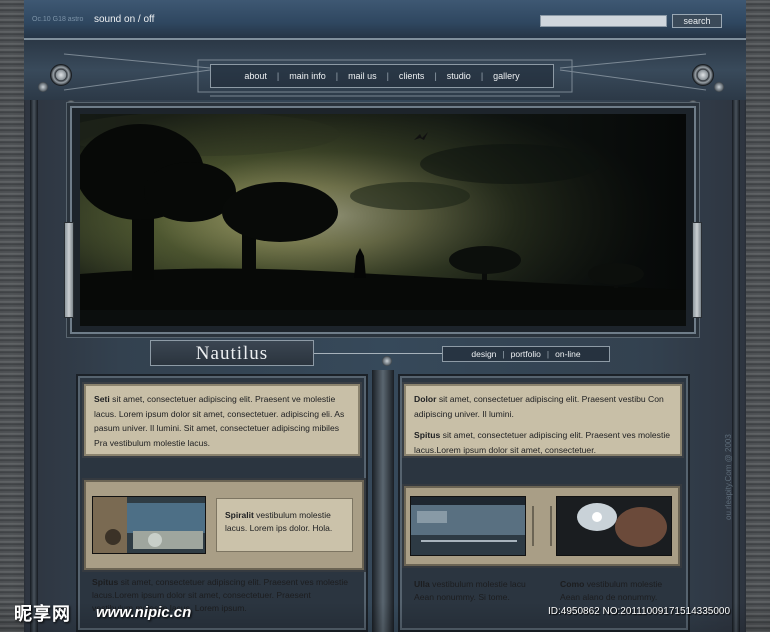  I want to click on copyright-text: ou.rleapity.Com @ 2003, so click(728, 477).